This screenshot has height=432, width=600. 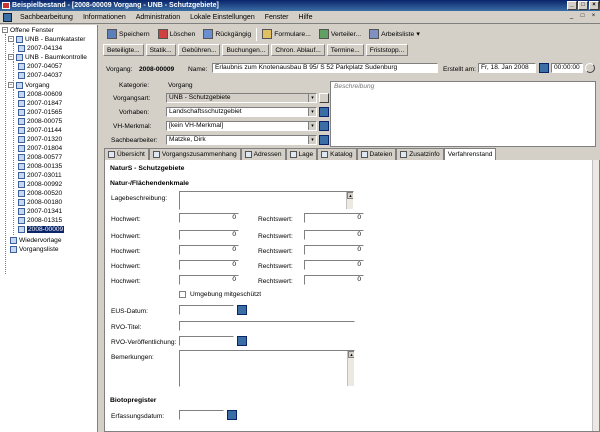 What do you see at coordinates (507, 68) in the screenshot?
I see `erstellt-date-field: Fr, 18. Jan 2008` at bounding box center [507, 68].